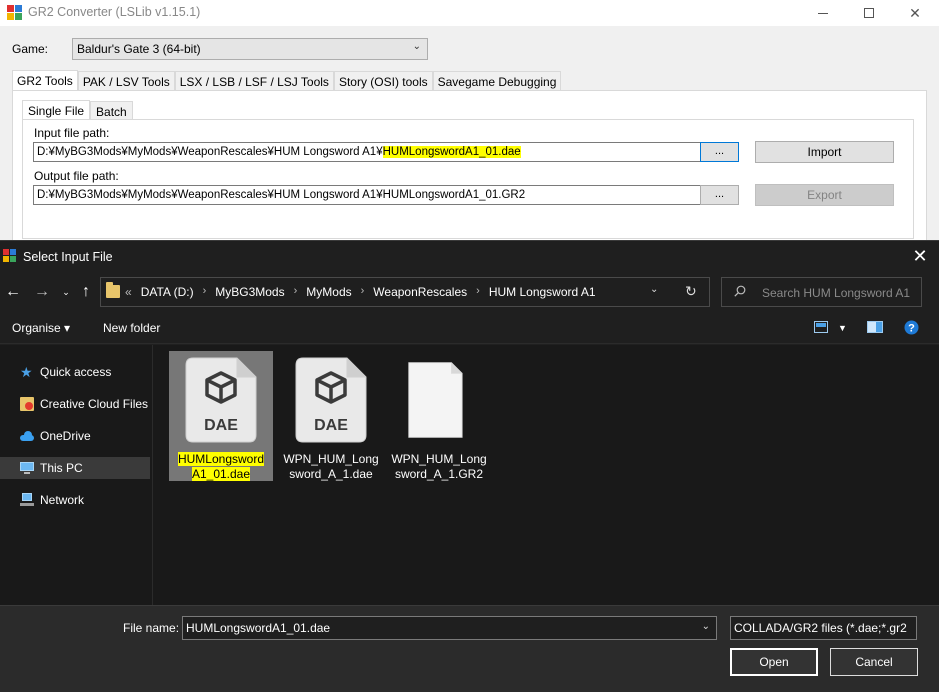 Image resolution: width=939 pixels, height=692 pixels. I want to click on tab-pak-lsv-tools: PAK / LSV Tools, so click(126, 81).